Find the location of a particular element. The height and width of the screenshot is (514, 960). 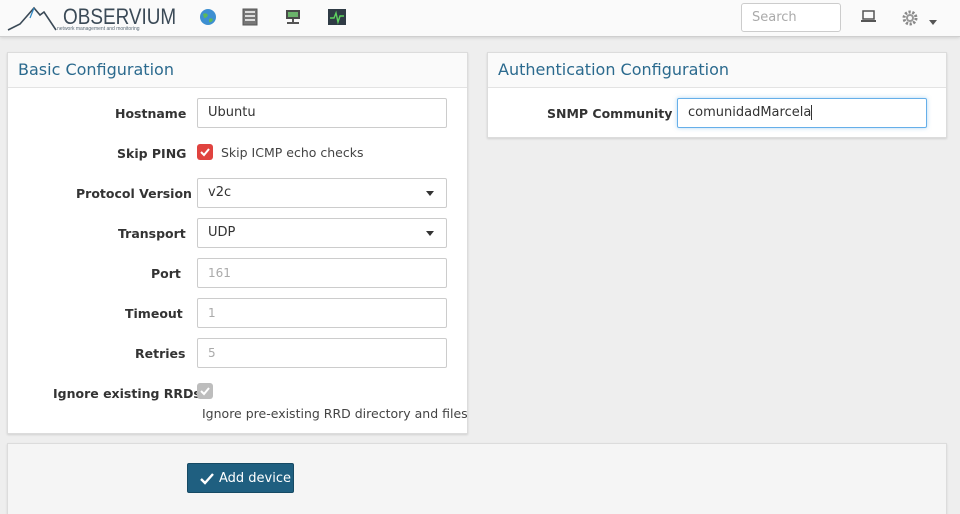

panel-title: Authentication Configuration is located at coordinates (614, 69).